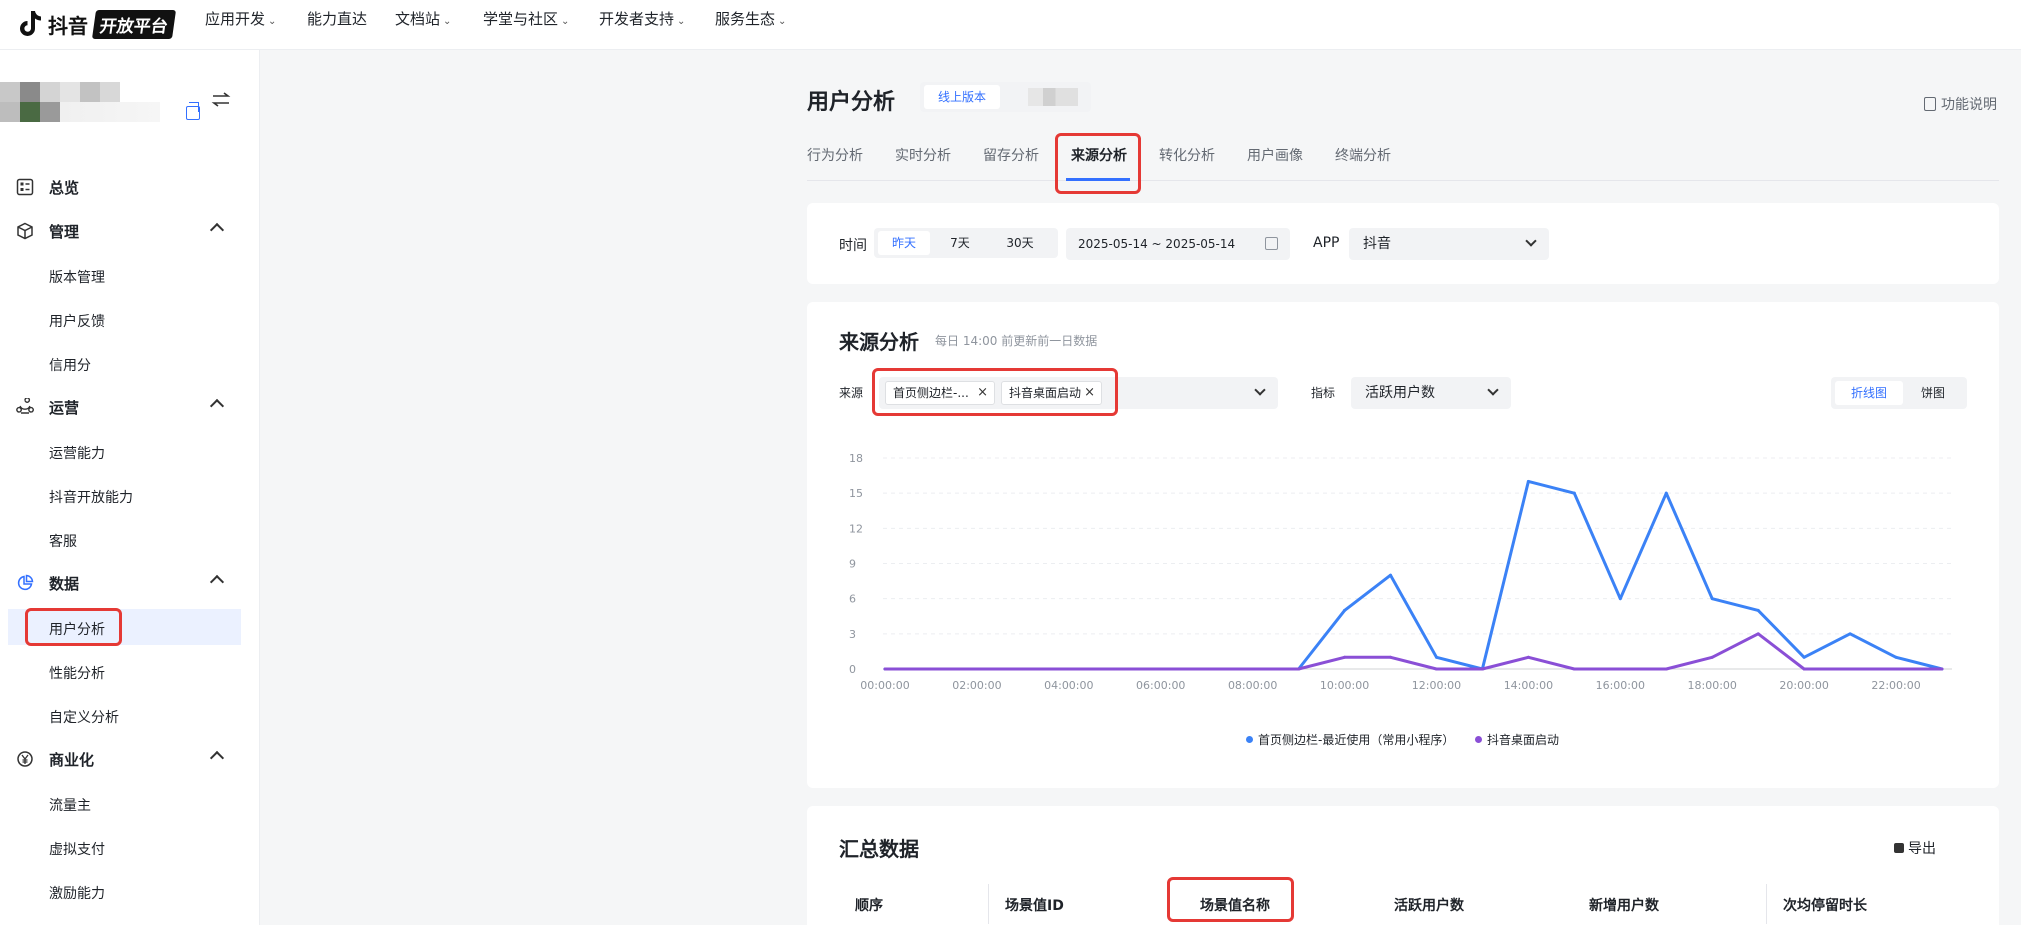 The image size is (2021, 925). I want to click on x-tick-label: 04:00:00, so click(1068, 685).